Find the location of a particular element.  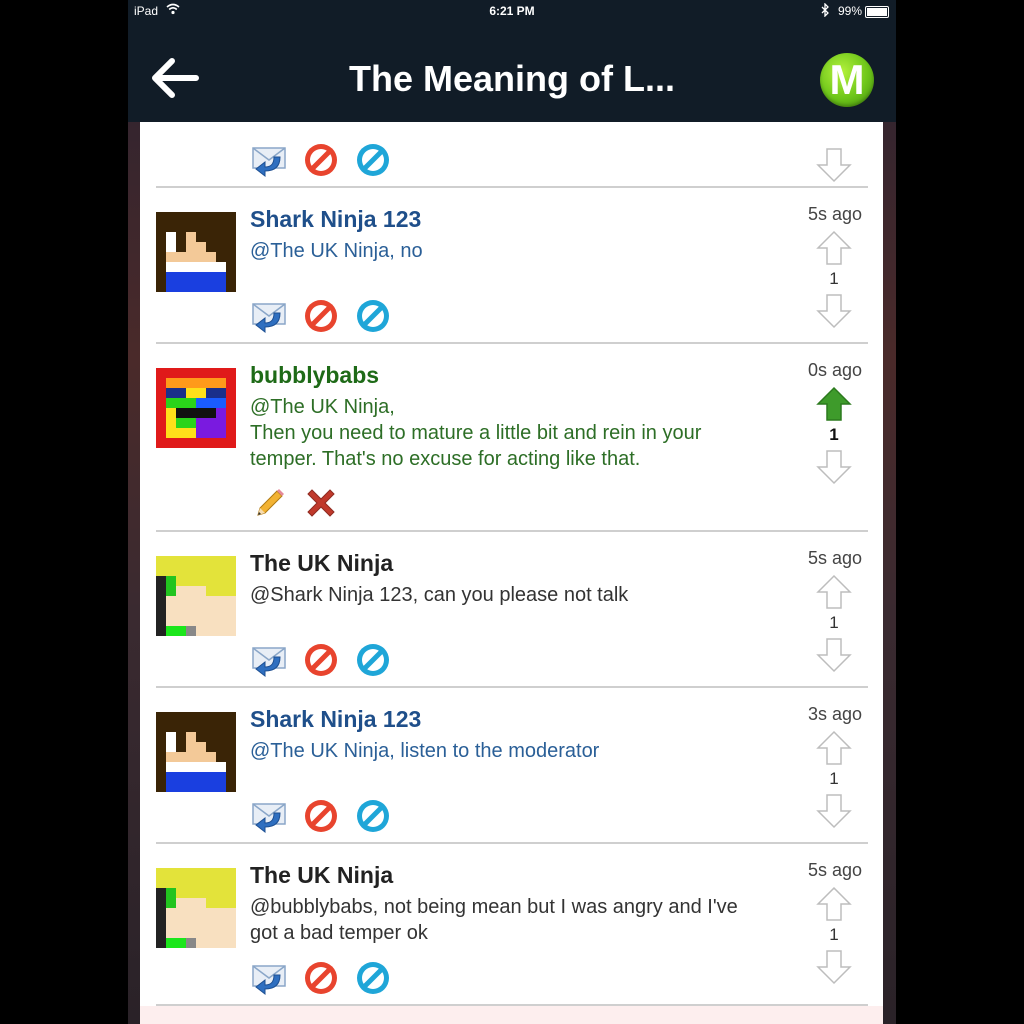

bluetooth-icon is located at coordinates (825, 10).